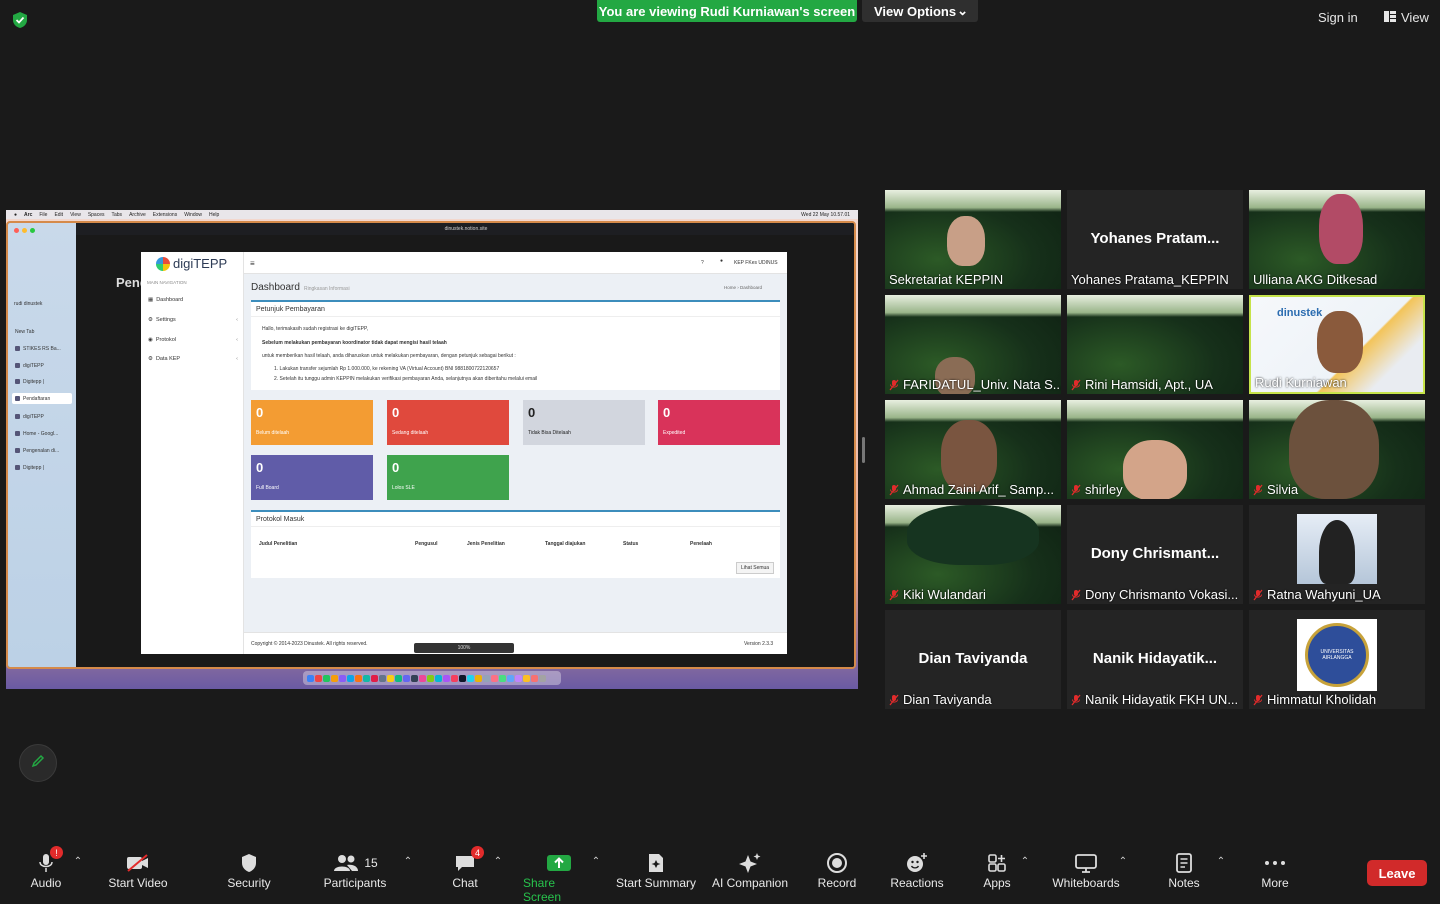  What do you see at coordinates (46, 868) in the screenshot?
I see `audio-button: ! Audio` at bounding box center [46, 868].